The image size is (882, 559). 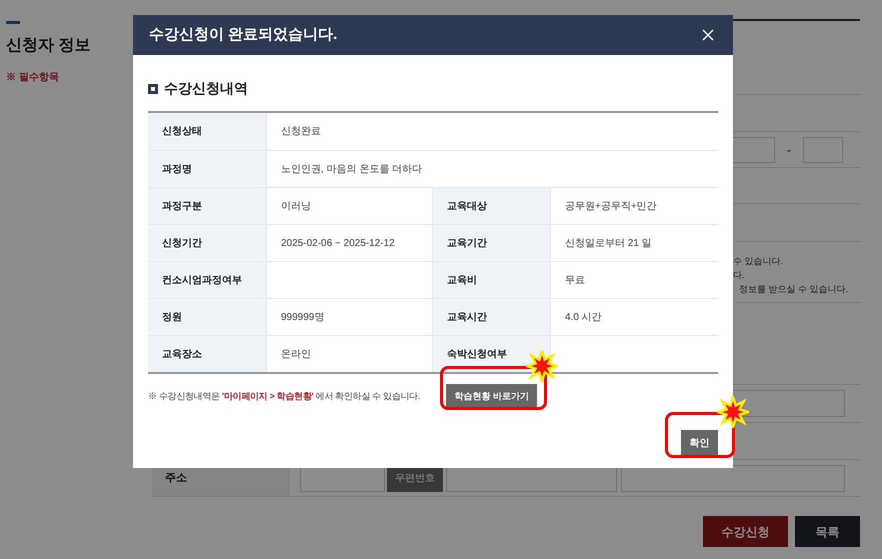 What do you see at coordinates (207, 206) in the screenshot?
I see `table-header-cell: 과정구분` at bounding box center [207, 206].